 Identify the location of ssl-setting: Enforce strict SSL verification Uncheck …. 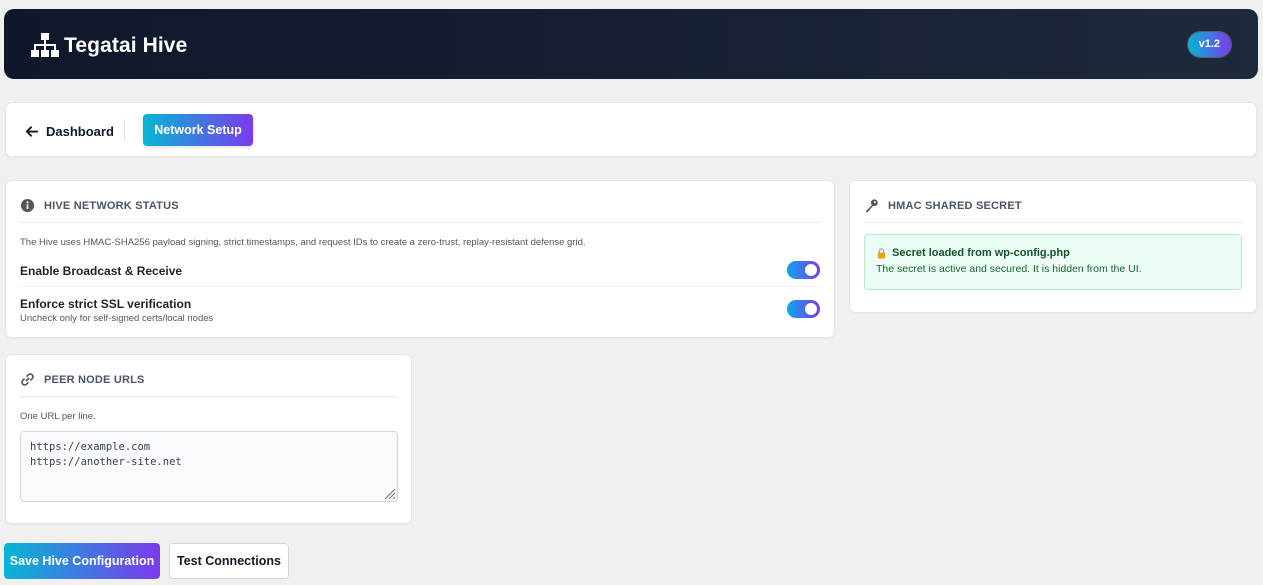
(420, 310).